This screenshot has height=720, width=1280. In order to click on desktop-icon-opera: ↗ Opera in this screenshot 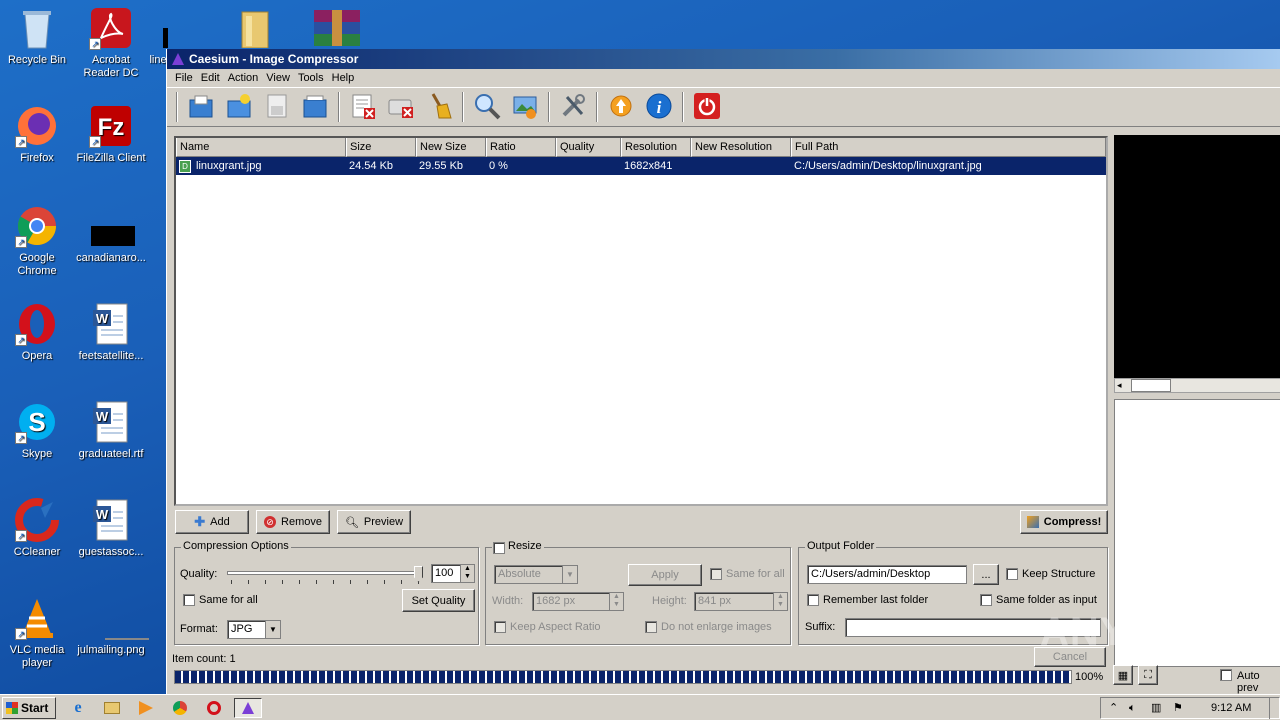, I will do `click(37, 332)`.